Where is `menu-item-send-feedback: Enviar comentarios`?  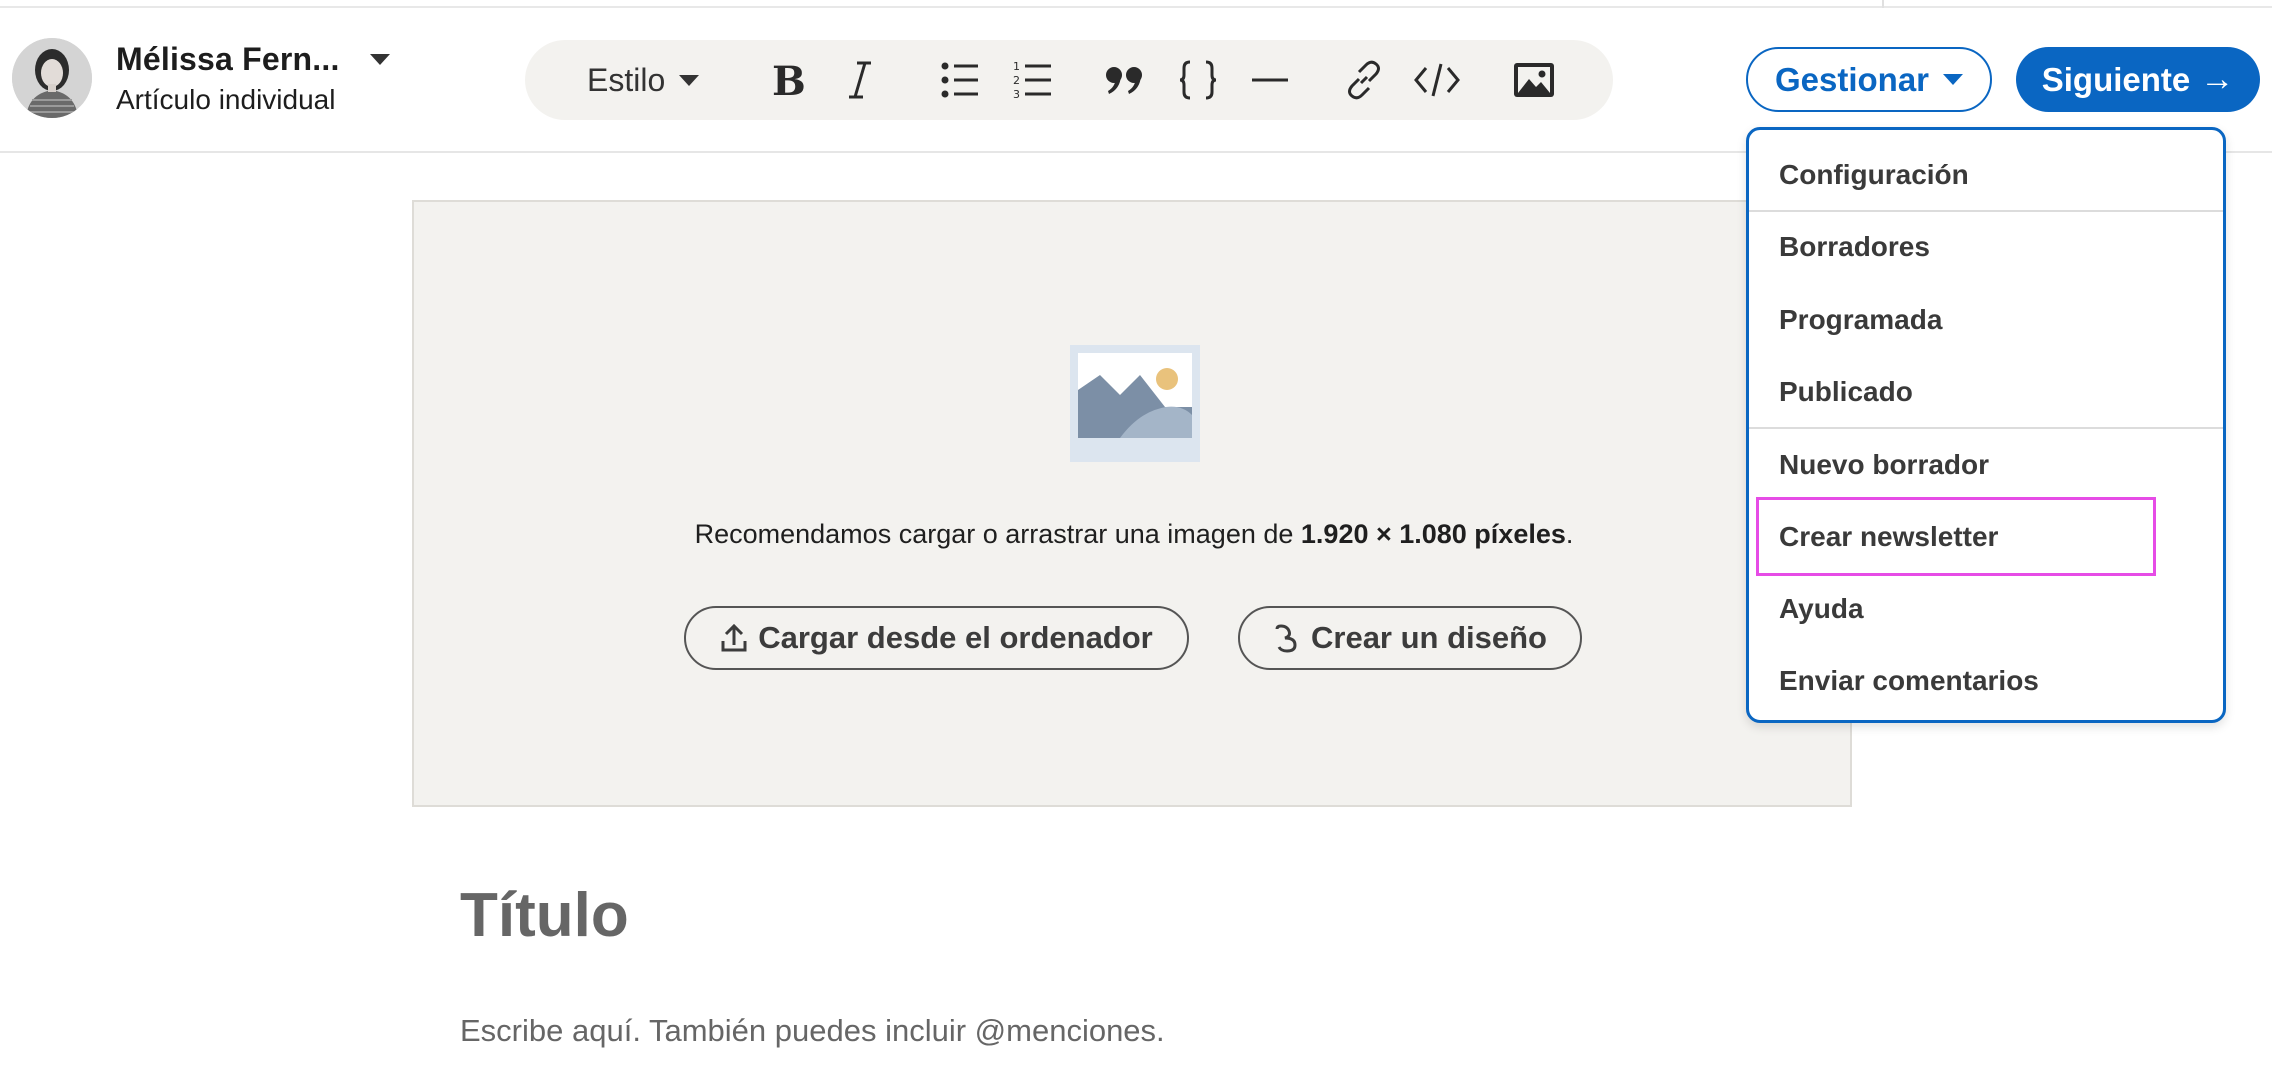 menu-item-send-feedback: Enviar comentarios is located at coordinates (1909, 681).